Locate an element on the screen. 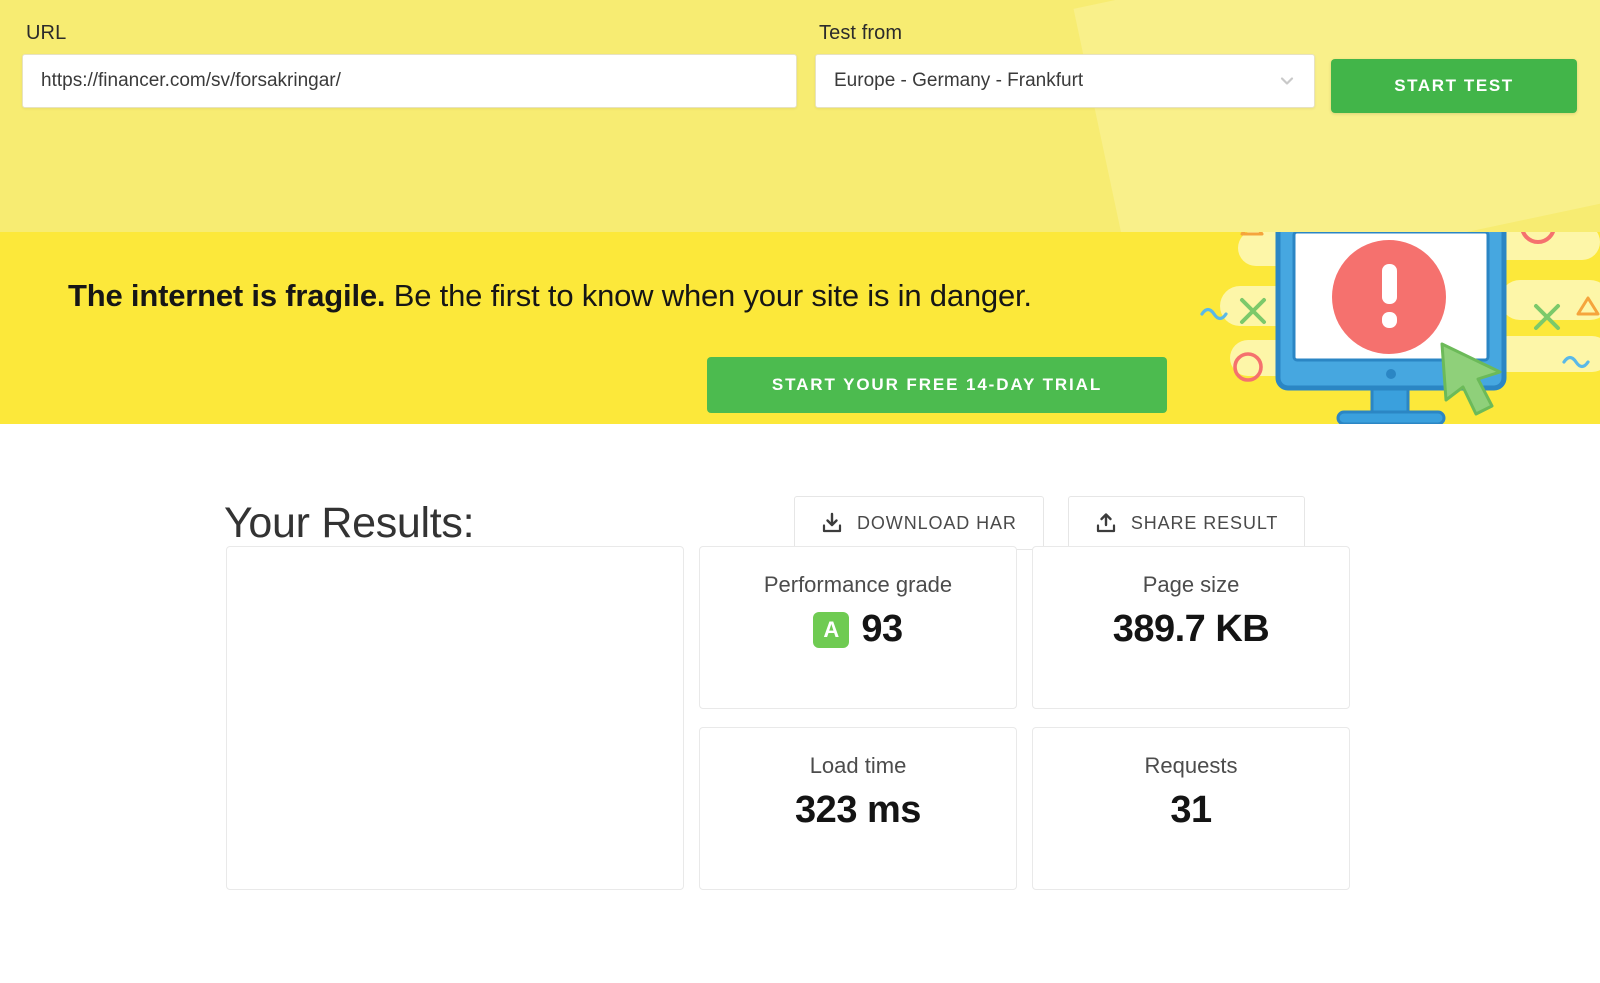 The image size is (1600, 983). metric-value: 323 ms is located at coordinates (858, 810).